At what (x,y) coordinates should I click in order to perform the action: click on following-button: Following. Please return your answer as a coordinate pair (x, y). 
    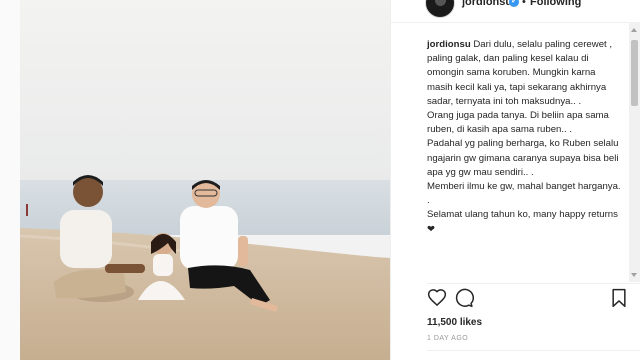
    Looking at the image, I should click on (555, 4).